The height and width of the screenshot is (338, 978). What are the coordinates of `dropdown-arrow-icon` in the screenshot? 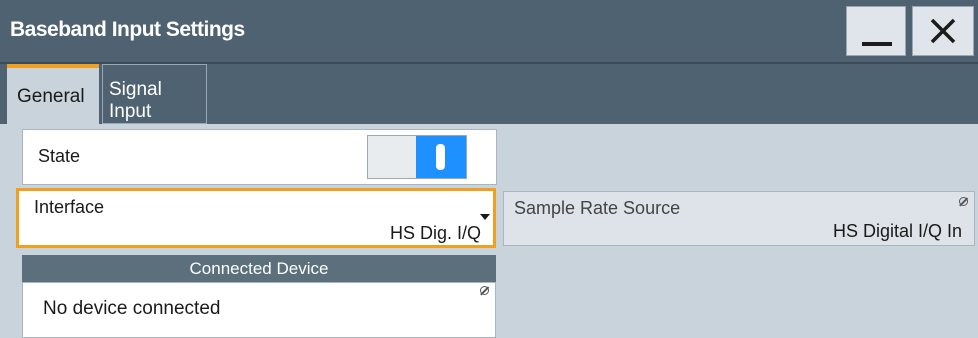 It's located at (485, 217).